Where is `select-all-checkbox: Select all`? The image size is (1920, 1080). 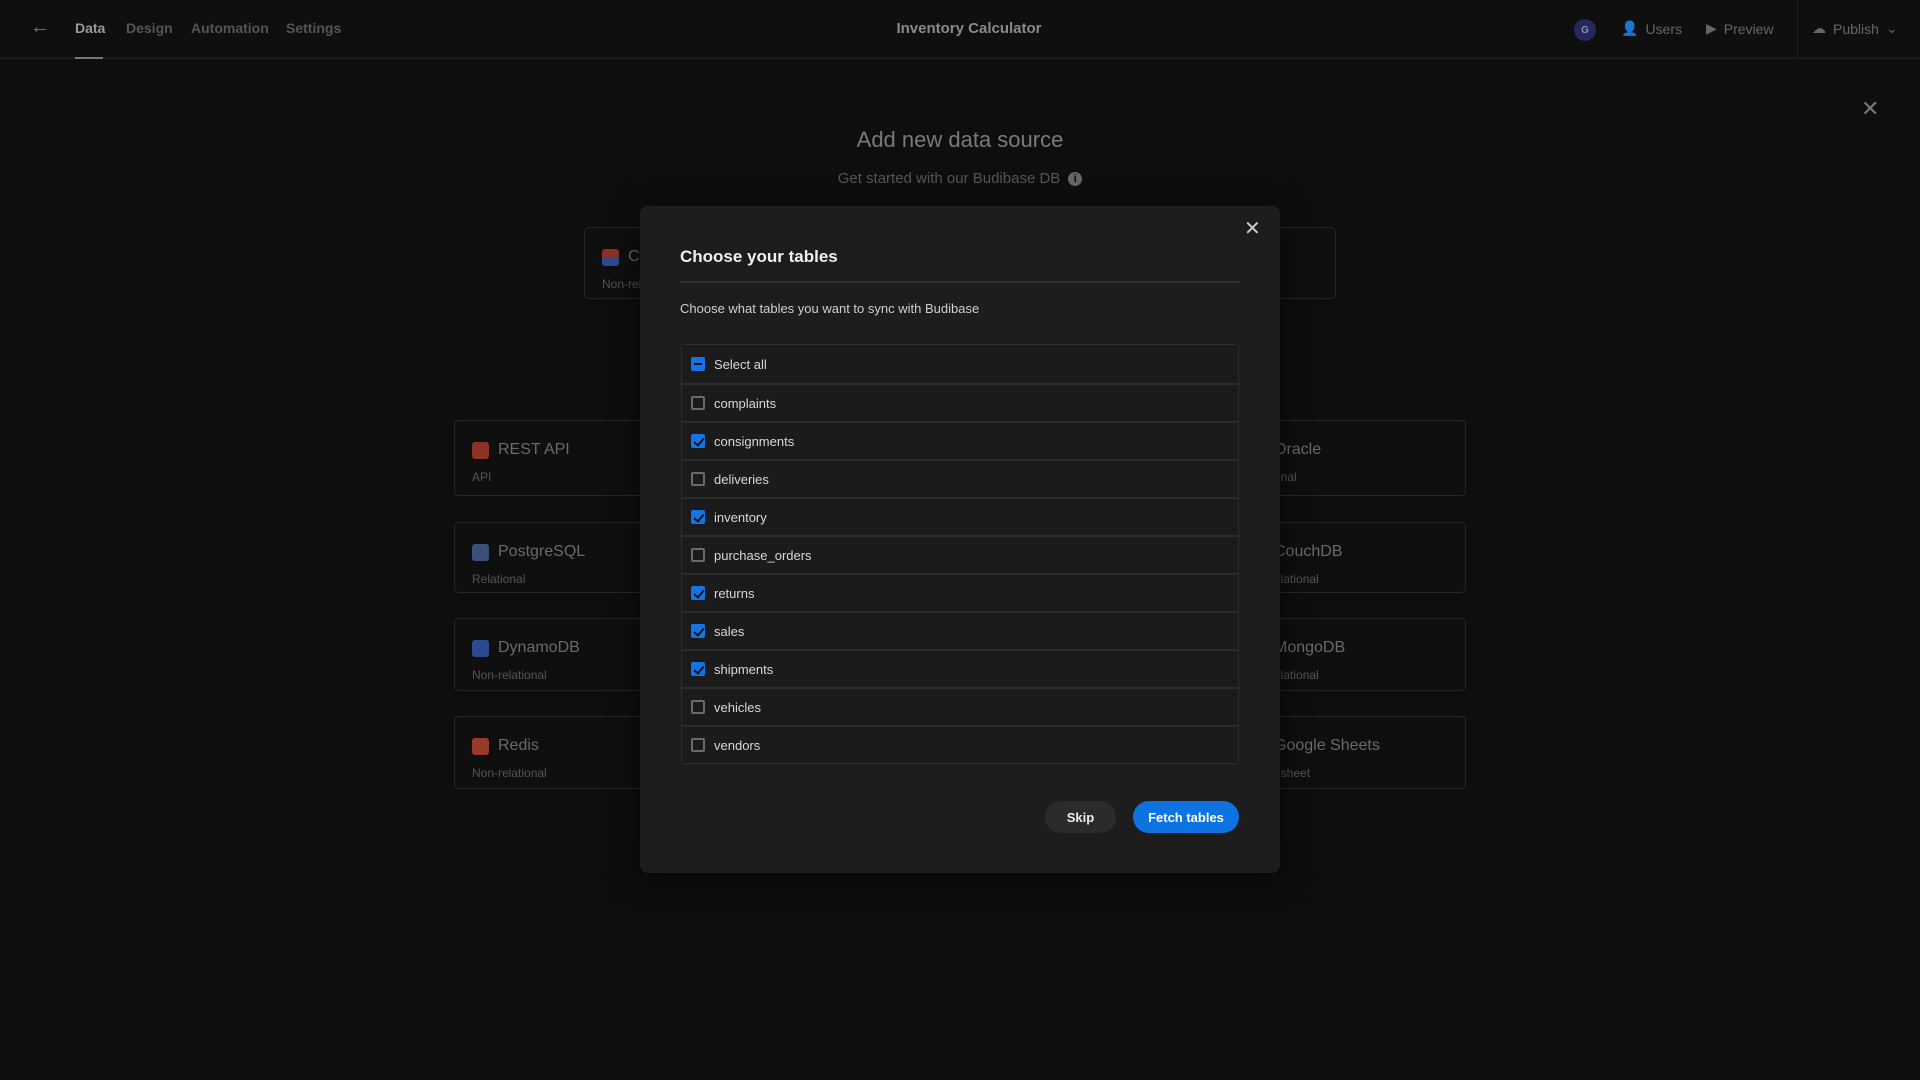
select-all-checkbox: Select all is located at coordinates (960, 364).